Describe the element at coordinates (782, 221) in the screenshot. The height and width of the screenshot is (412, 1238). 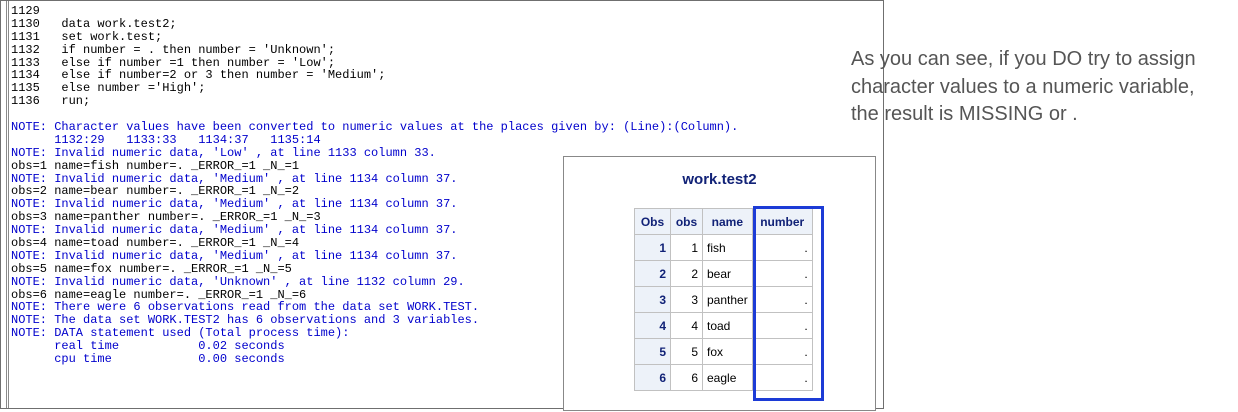
I see `column-header-number: number` at that location.